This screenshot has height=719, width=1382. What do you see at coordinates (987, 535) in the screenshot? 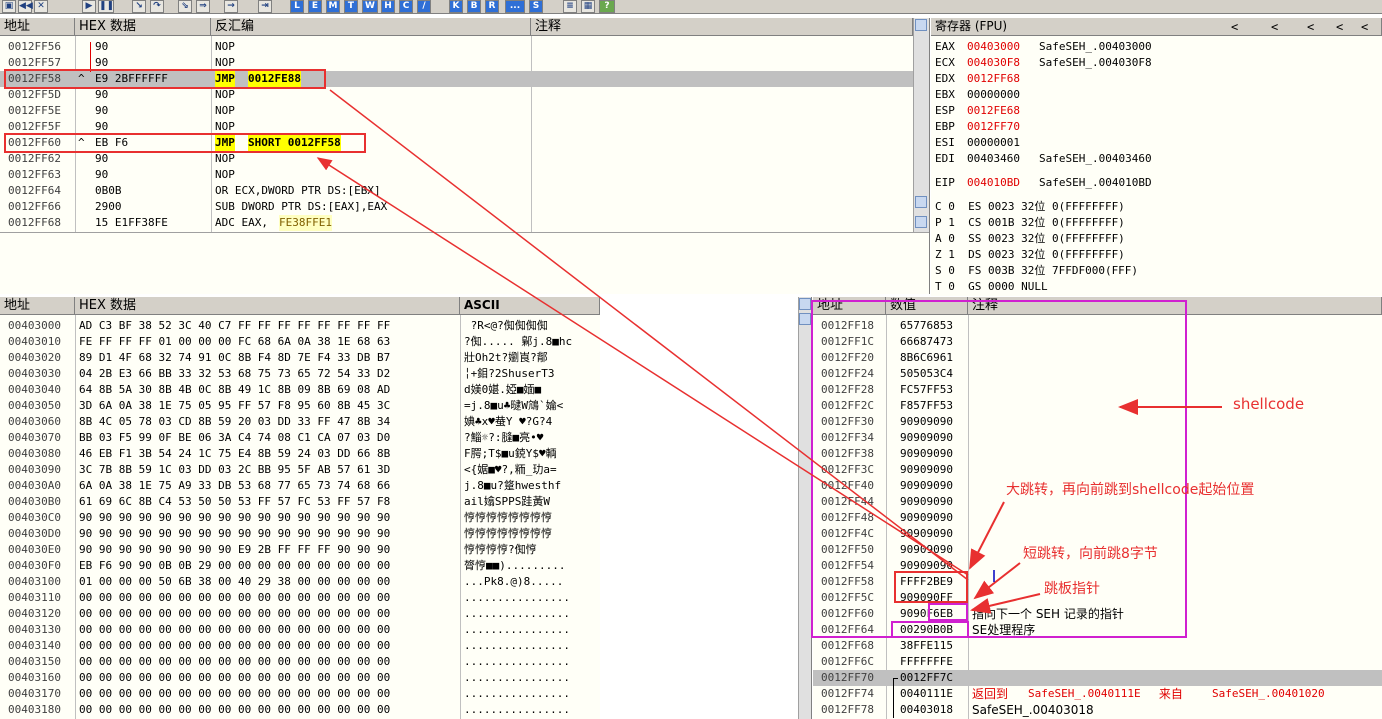
I see `long-jump-pointer-arrow` at bounding box center [987, 535].